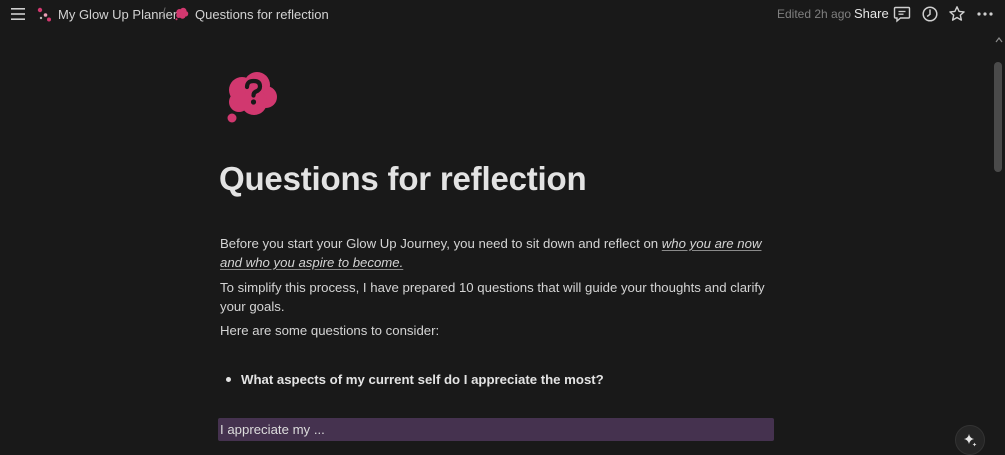  I want to click on breadcrumb-item-planner: My Glow Up Planner, so click(107, 14).